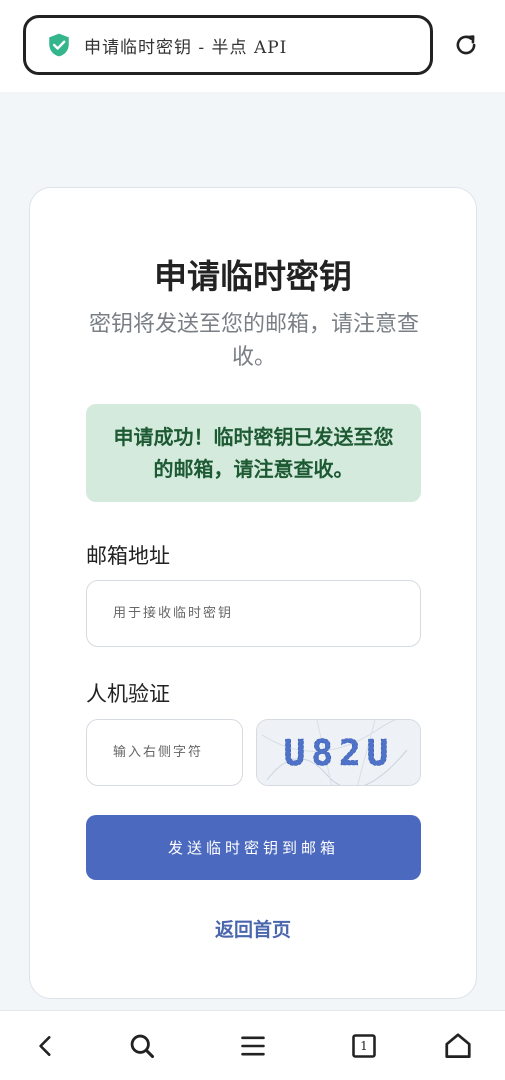 The width and height of the screenshot is (505, 1080). I want to click on browser-top-bar: 申请临时密钥 - 半点 API, so click(252, 46).